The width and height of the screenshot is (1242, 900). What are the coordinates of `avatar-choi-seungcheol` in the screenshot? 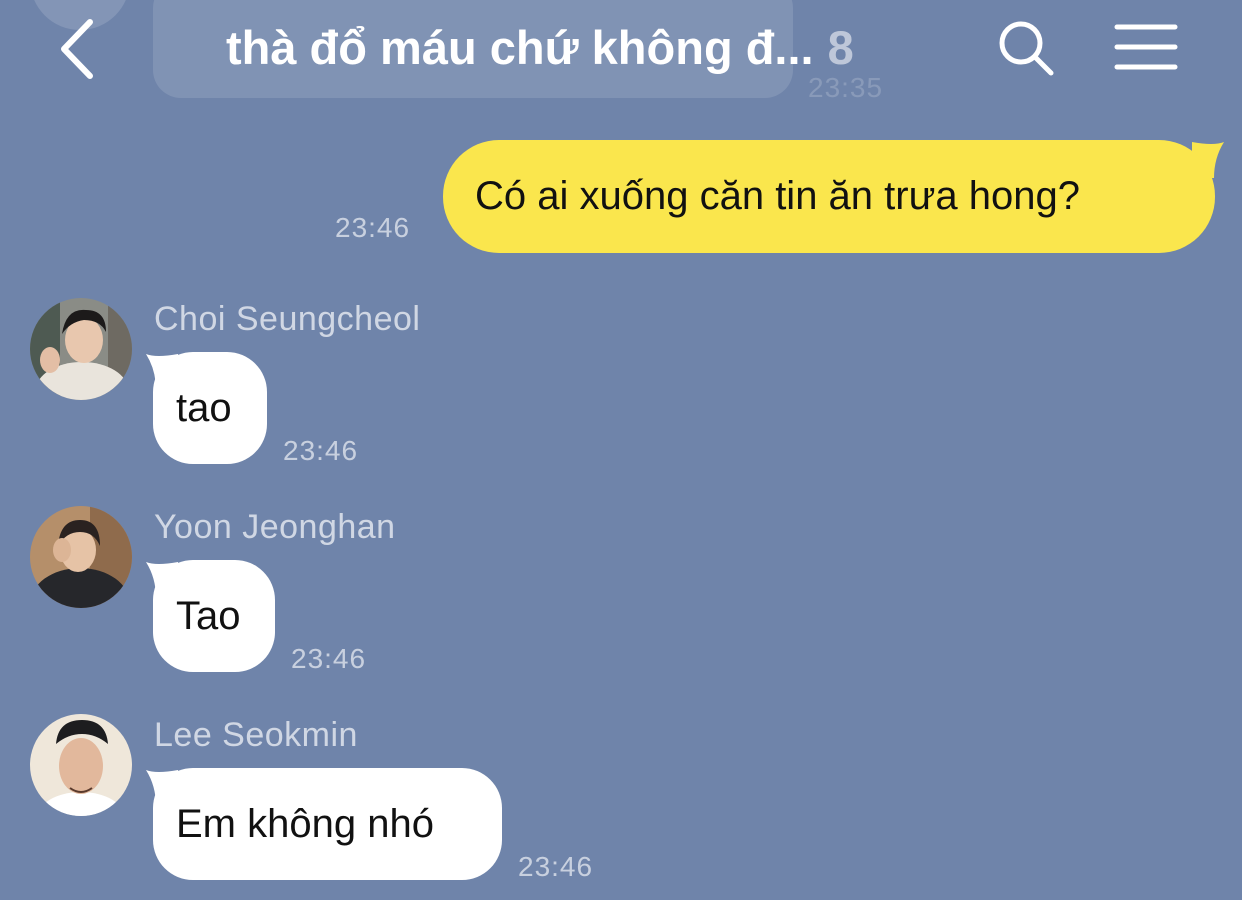 It's located at (81, 349).